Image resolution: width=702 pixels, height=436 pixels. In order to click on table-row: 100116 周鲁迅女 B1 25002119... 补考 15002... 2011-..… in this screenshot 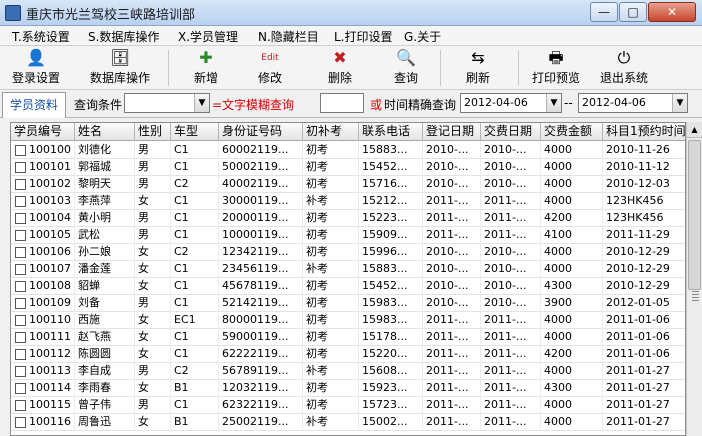, I will do `click(348, 422)`.